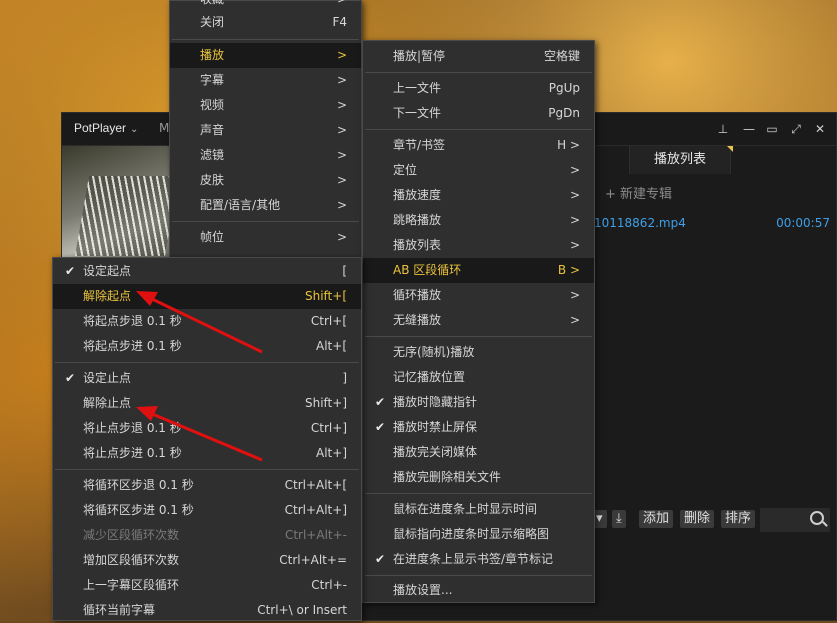  I want to click on delete-button: 删除, so click(697, 519).